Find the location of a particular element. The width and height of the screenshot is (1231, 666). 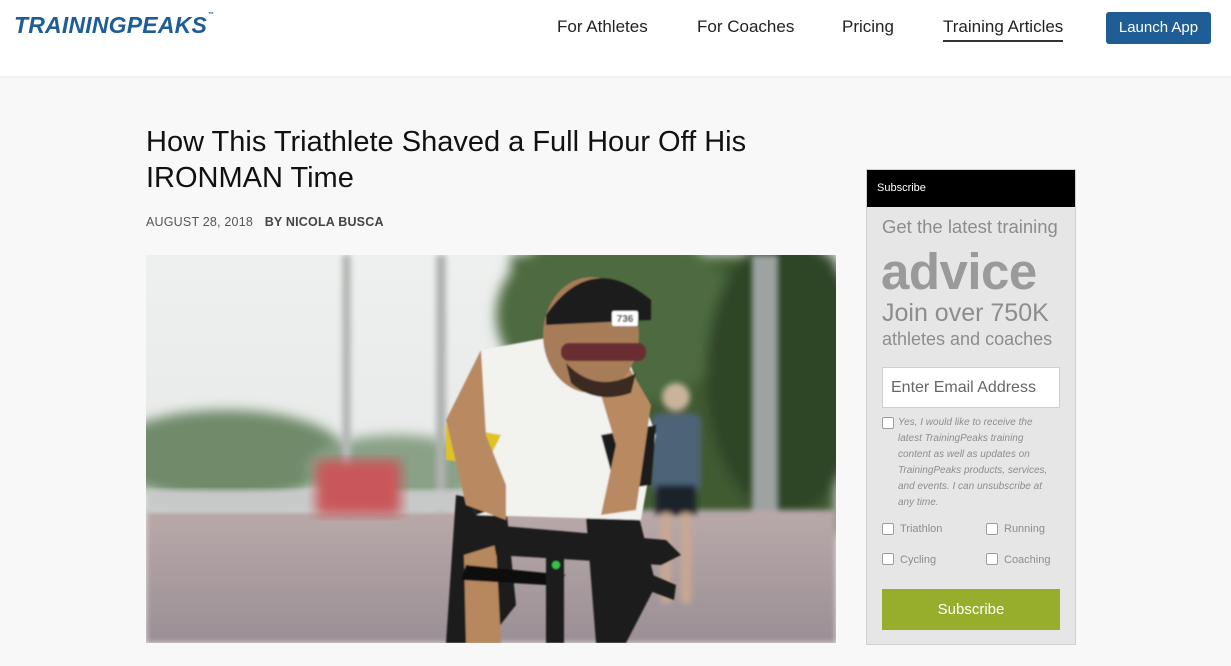

nav-for-coaches: For Coaches is located at coordinates (745, 27).